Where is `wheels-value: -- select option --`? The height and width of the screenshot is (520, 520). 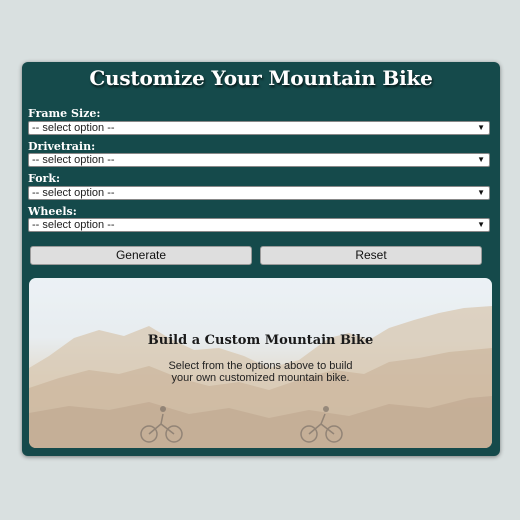 wheels-value: -- select option -- is located at coordinates (73, 225).